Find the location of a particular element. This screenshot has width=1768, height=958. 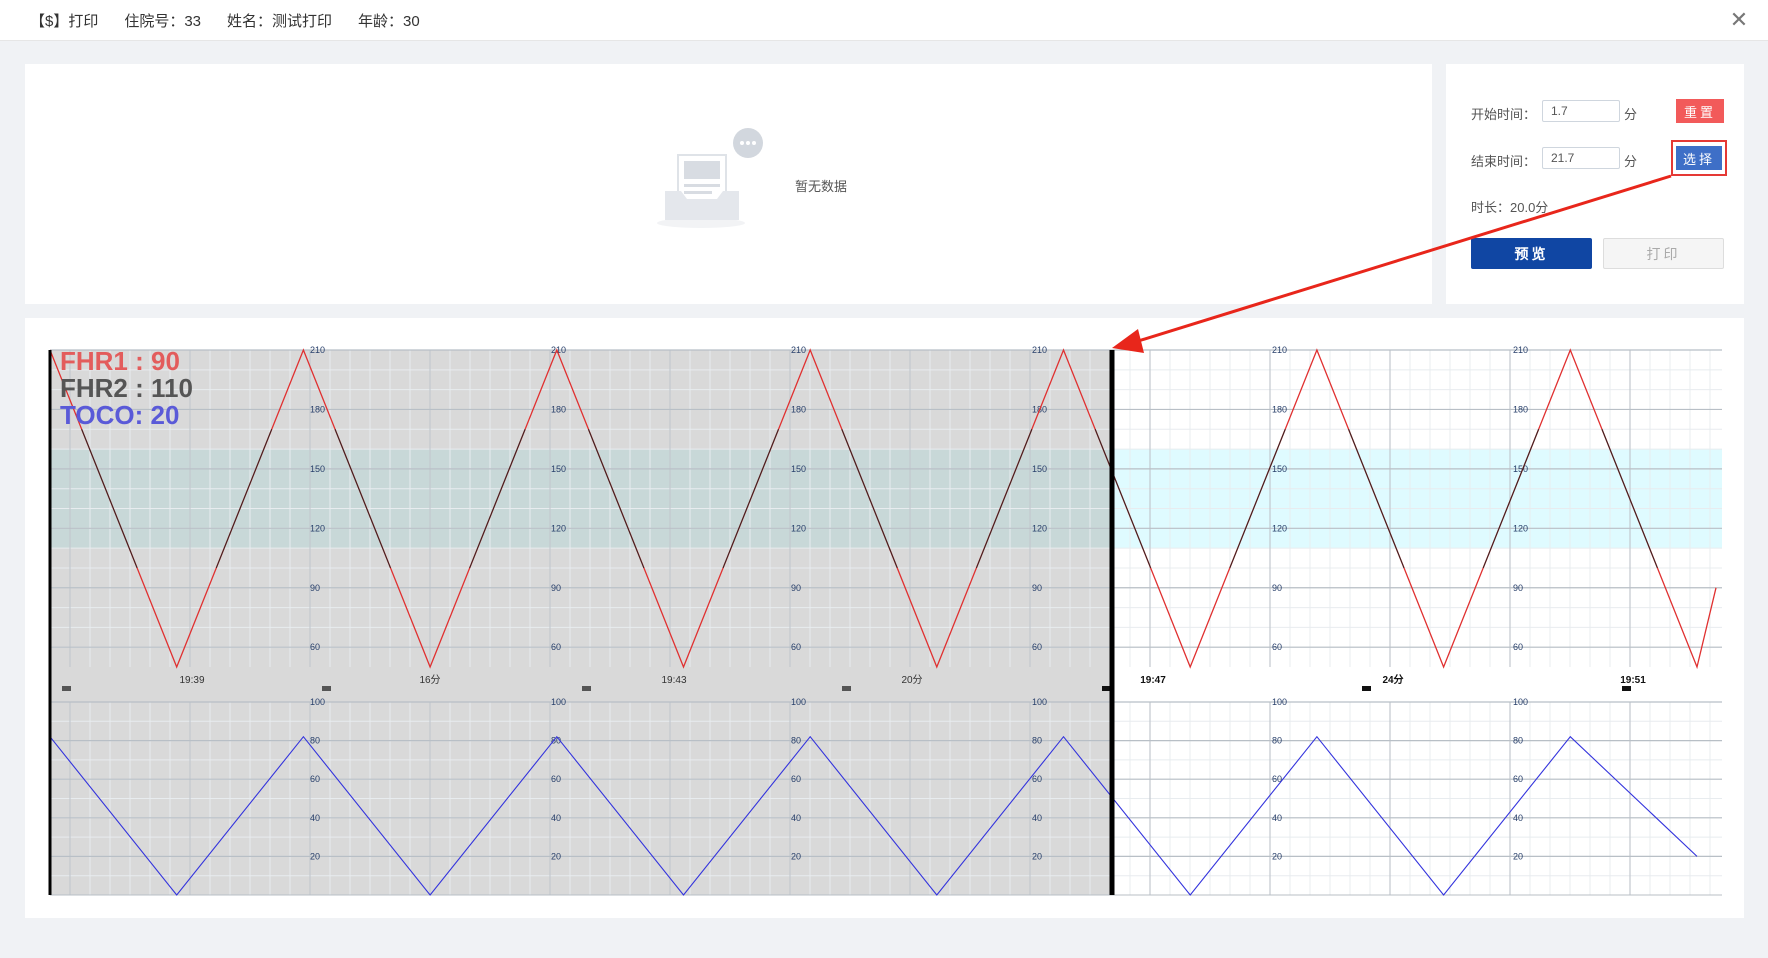

x-time-label: 19:47 is located at coordinates (1153, 680).